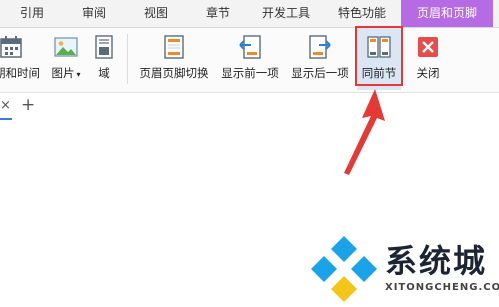 The height and width of the screenshot is (307, 499). I want to click on document-close-icon: ×, so click(5, 105).